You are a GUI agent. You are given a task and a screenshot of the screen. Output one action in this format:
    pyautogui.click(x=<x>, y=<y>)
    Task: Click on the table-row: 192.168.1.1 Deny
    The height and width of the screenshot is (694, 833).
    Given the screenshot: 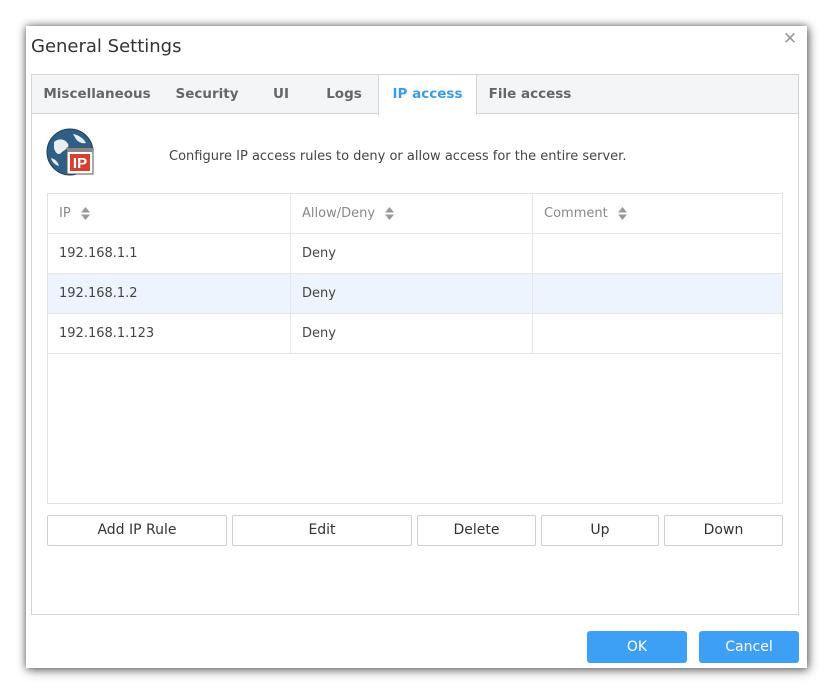 What is the action you would take?
    pyautogui.click(x=415, y=254)
    